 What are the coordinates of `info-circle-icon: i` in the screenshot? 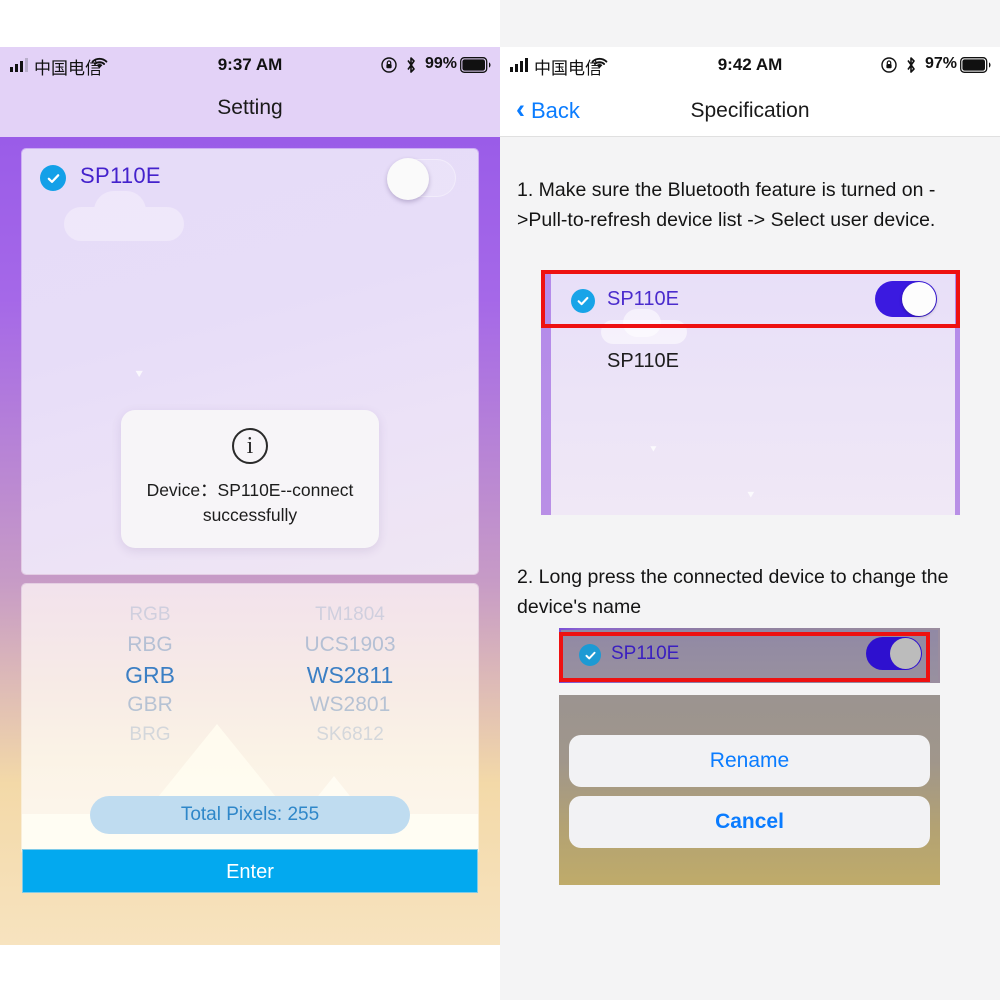 It's located at (250, 446).